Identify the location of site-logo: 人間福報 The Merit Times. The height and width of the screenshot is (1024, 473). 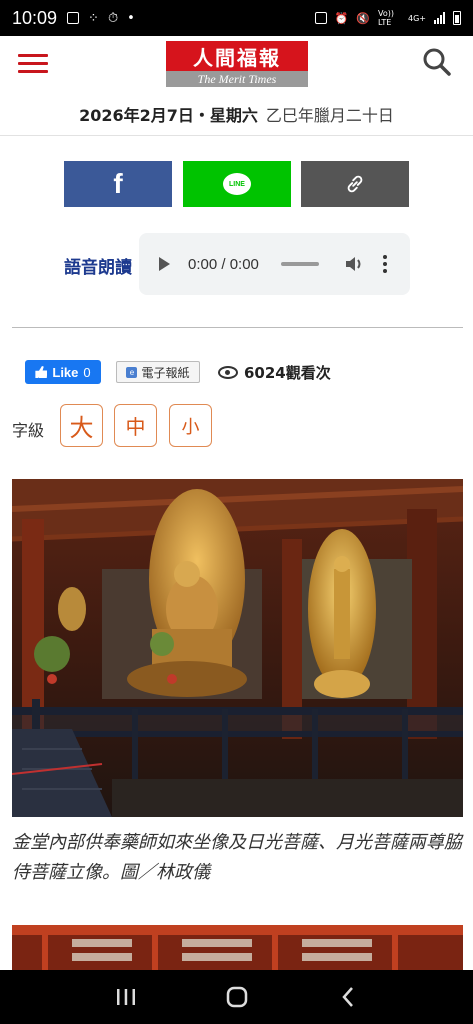
(237, 64).